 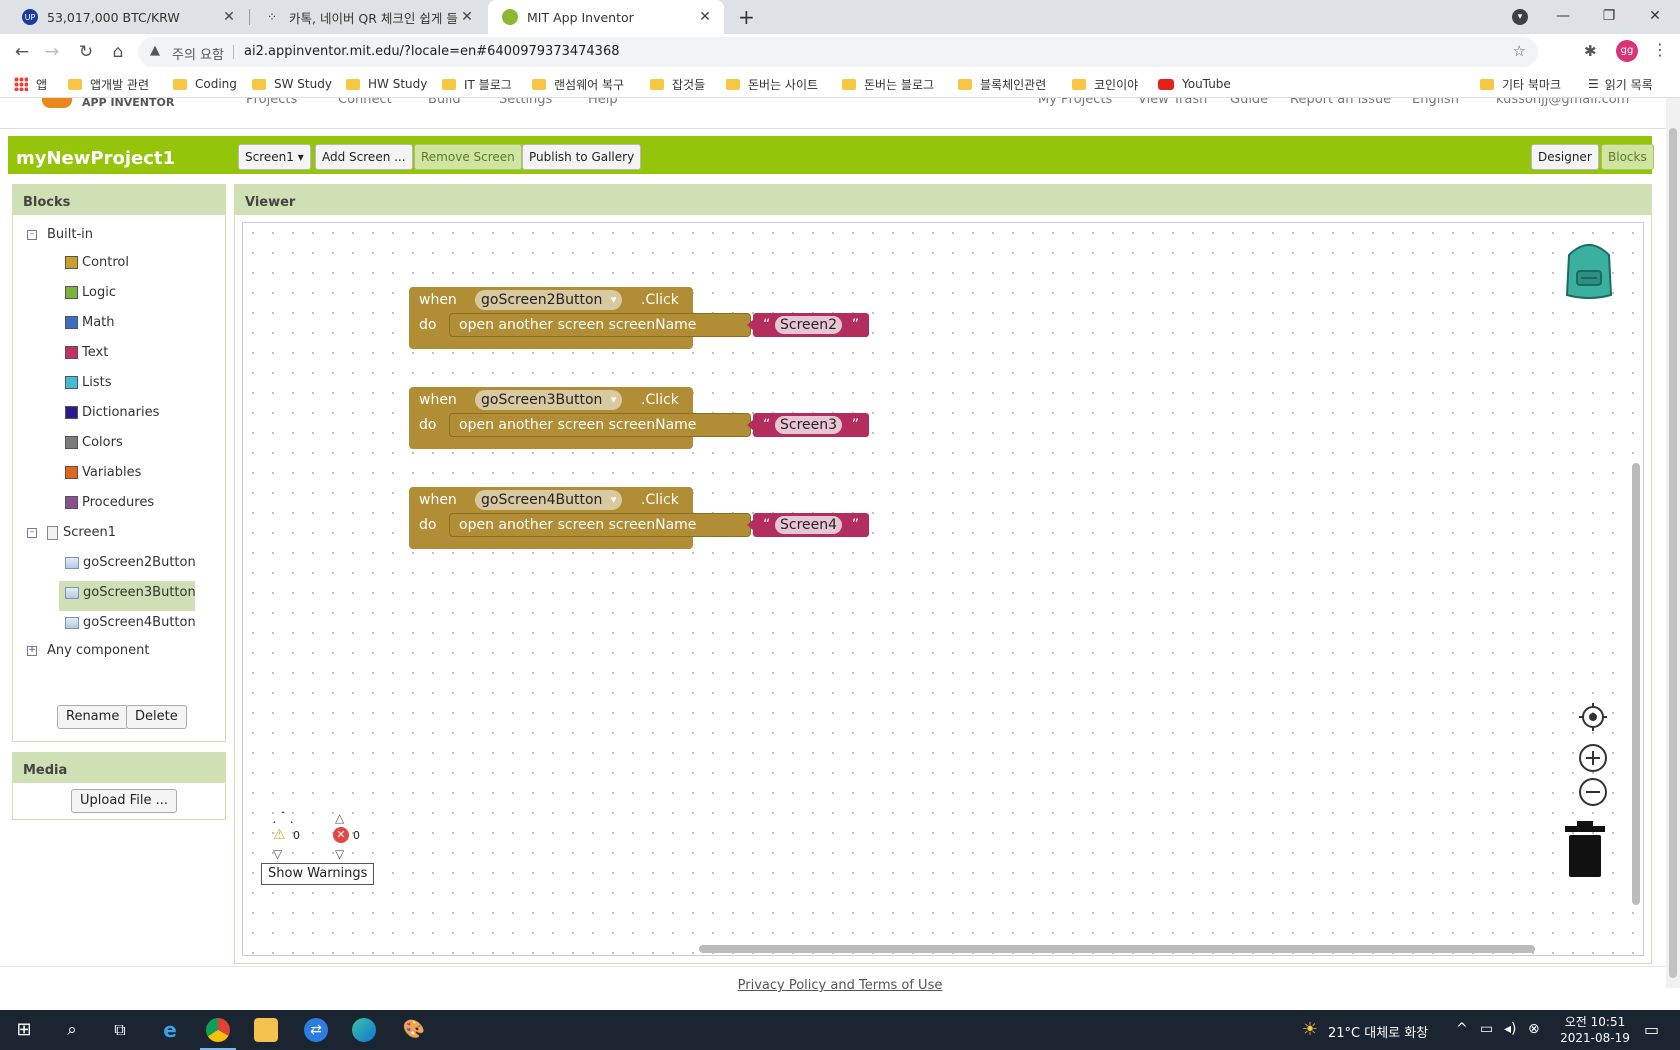 I want to click on component-dropdown: goScreen4Button, so click(x=549, y=500).